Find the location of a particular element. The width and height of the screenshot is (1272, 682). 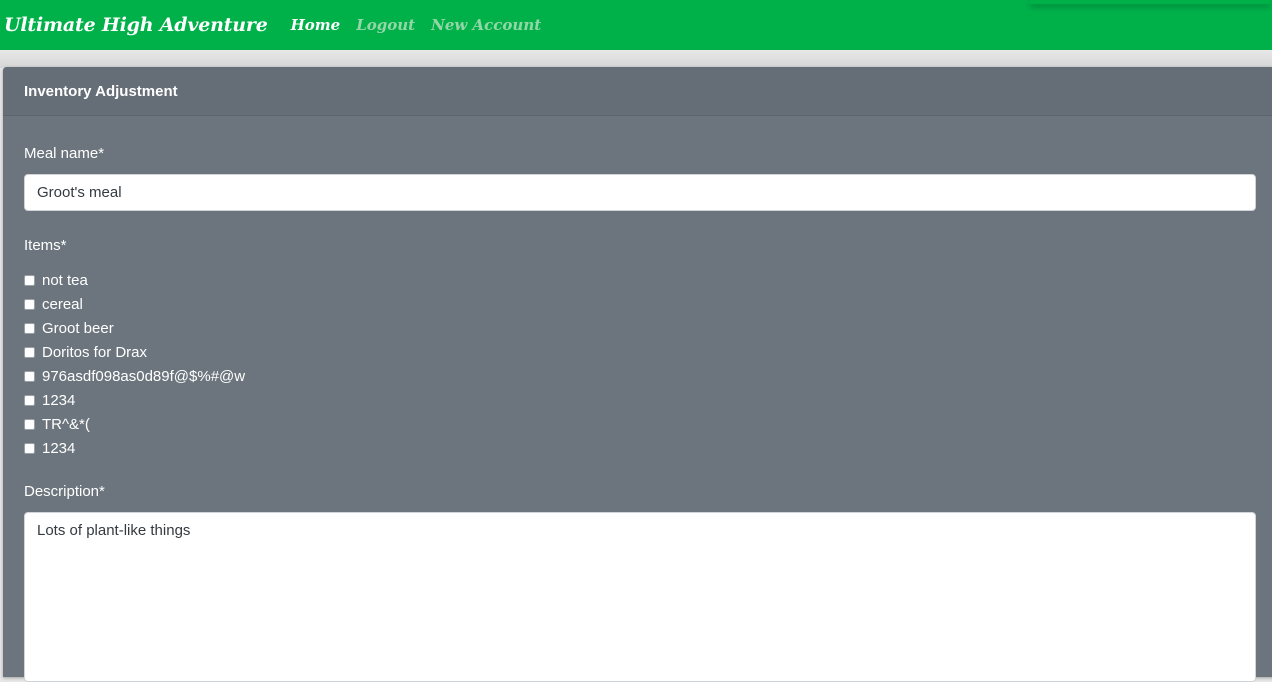

nav-link-home: Home is located at coordinates (316, 25).